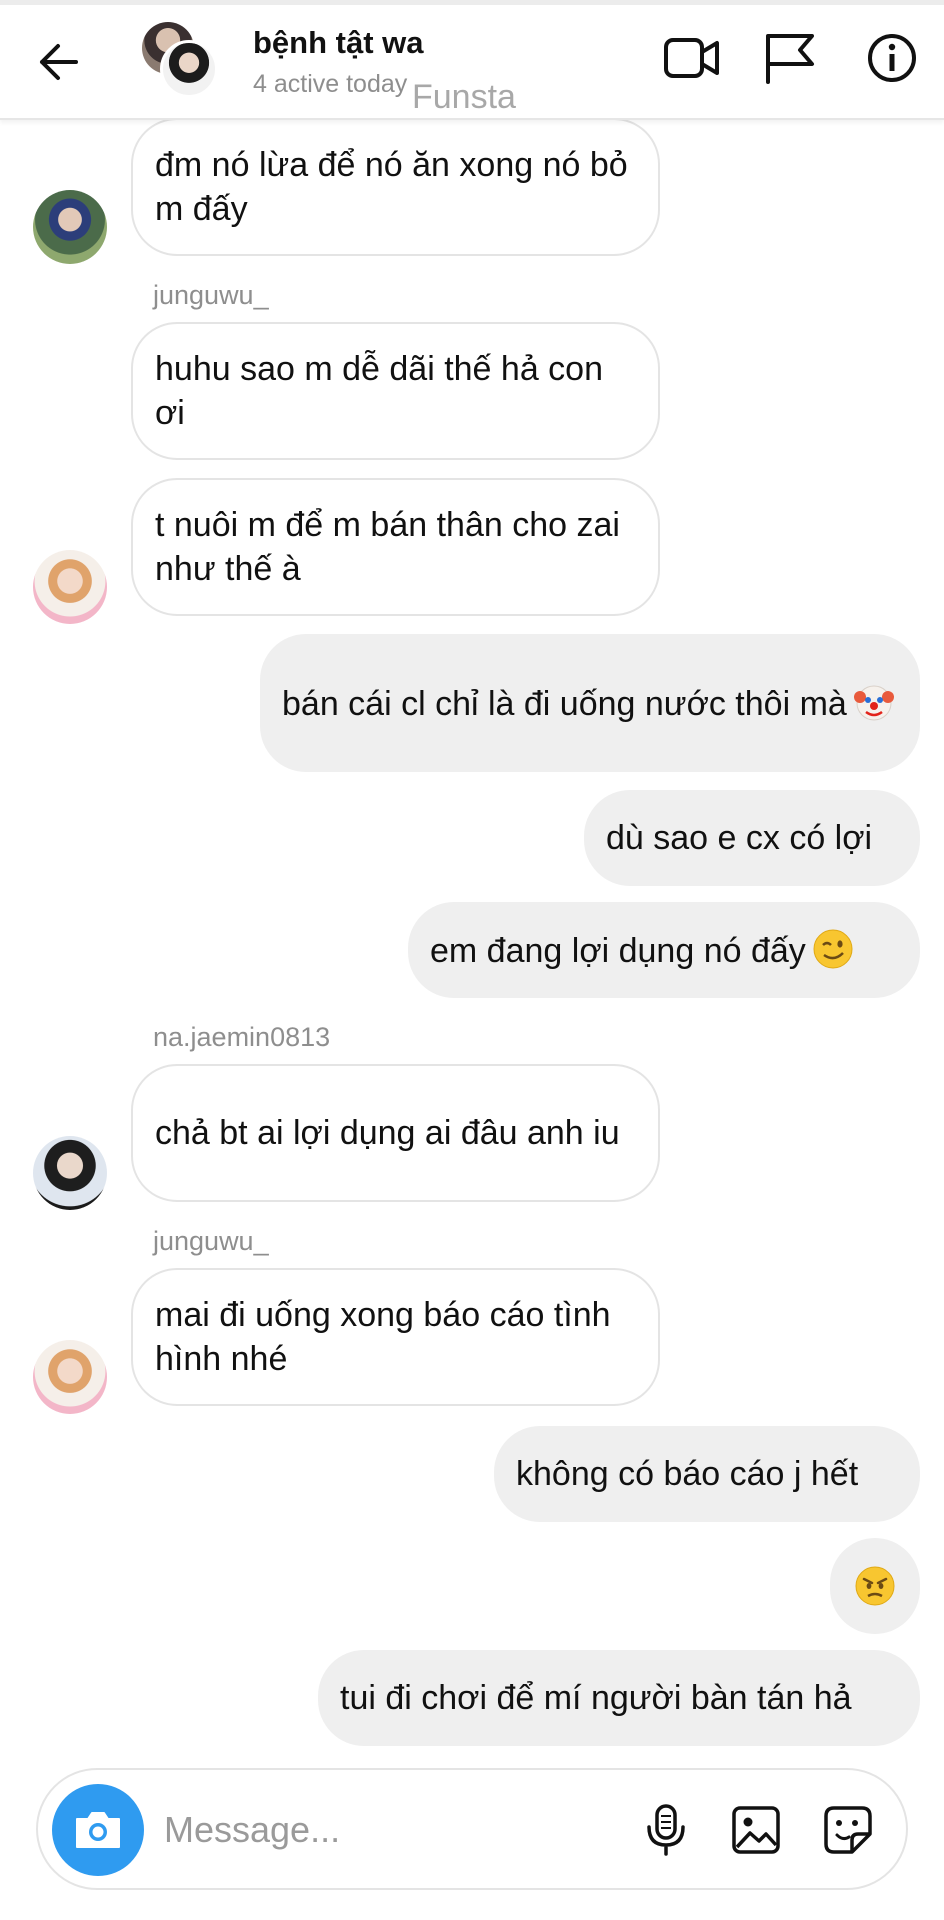  Describe the element at coordinates (642, 950) in the screenshot. I see `message-text: em đang lợi dụng nó đấy` at that location.